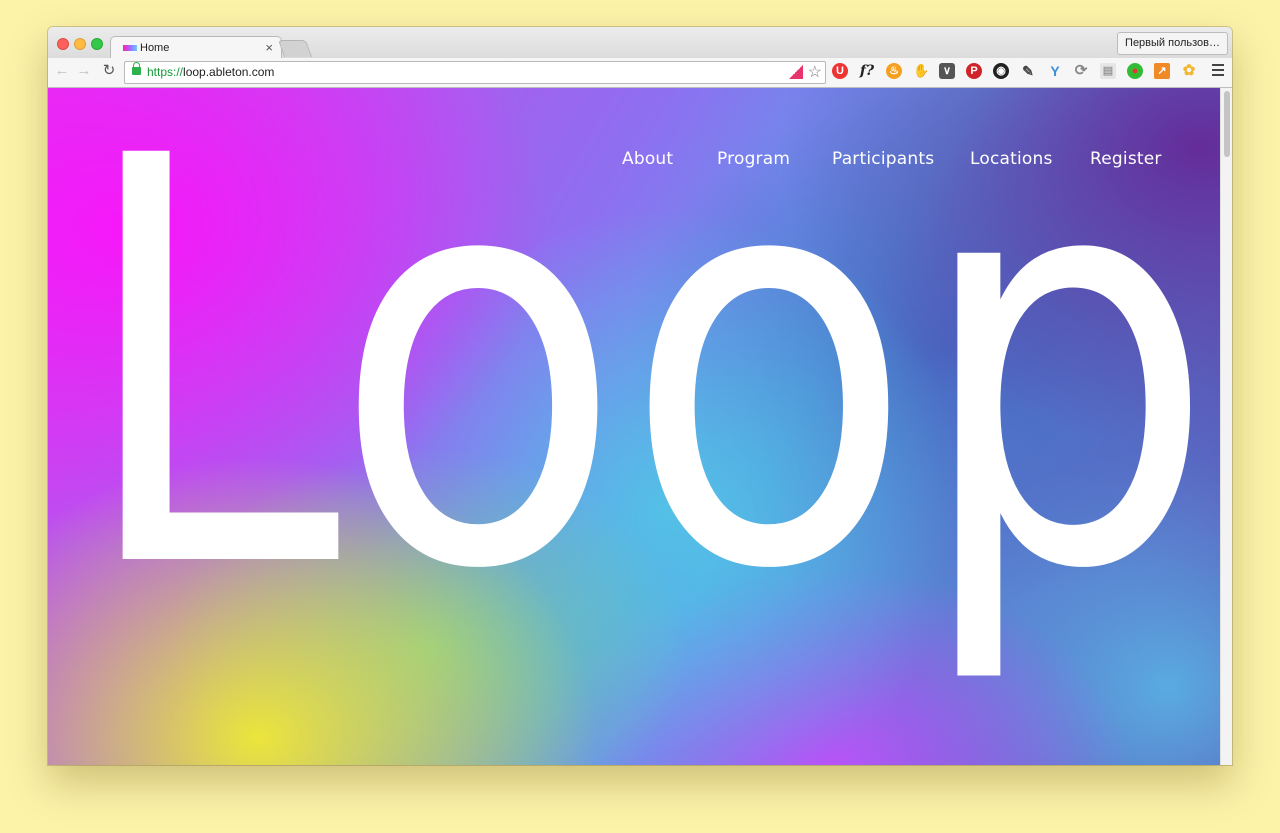 The image size is (1280, 833). What do you see at coordinates (109, 71) in the screenshot?
I see `reload-icon: ↻` at bounding box center [109, 71].